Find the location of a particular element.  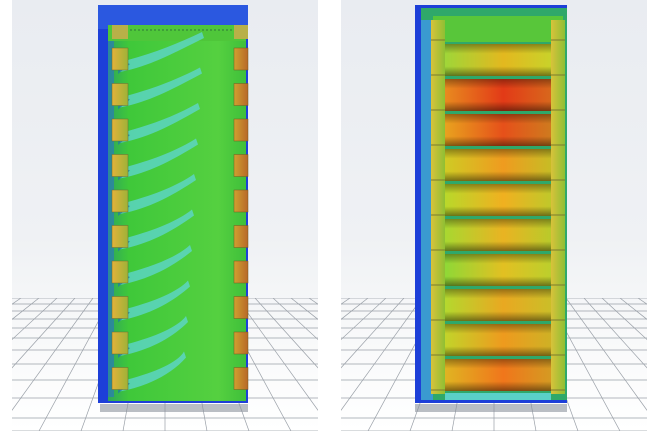

left-module-bar is located at coordinates (438, 207).